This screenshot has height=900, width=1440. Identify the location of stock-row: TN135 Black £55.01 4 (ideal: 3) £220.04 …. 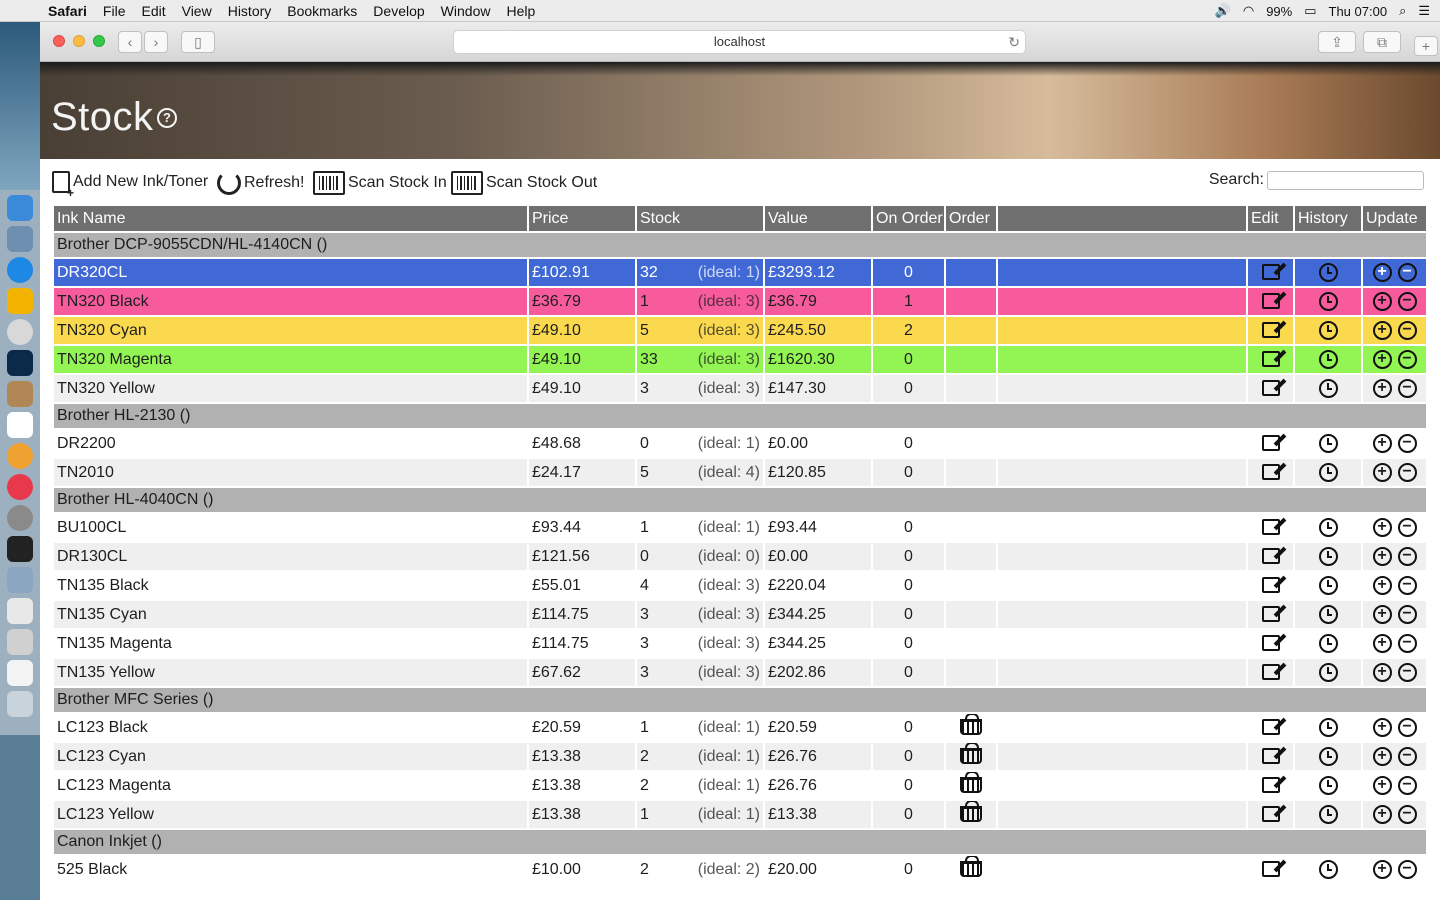
(740, 585).